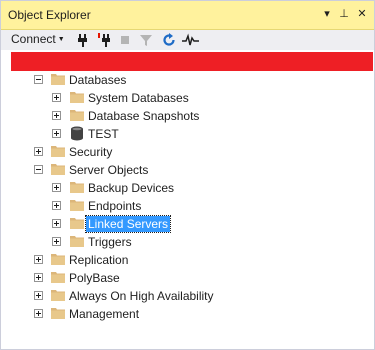 The height and width of the screenshot is (350, 375). What do you see at coordinates (144, 116) in the screenshot?
I see `tree-node-label: Database Snapshots` at bounding box center [144, 116].